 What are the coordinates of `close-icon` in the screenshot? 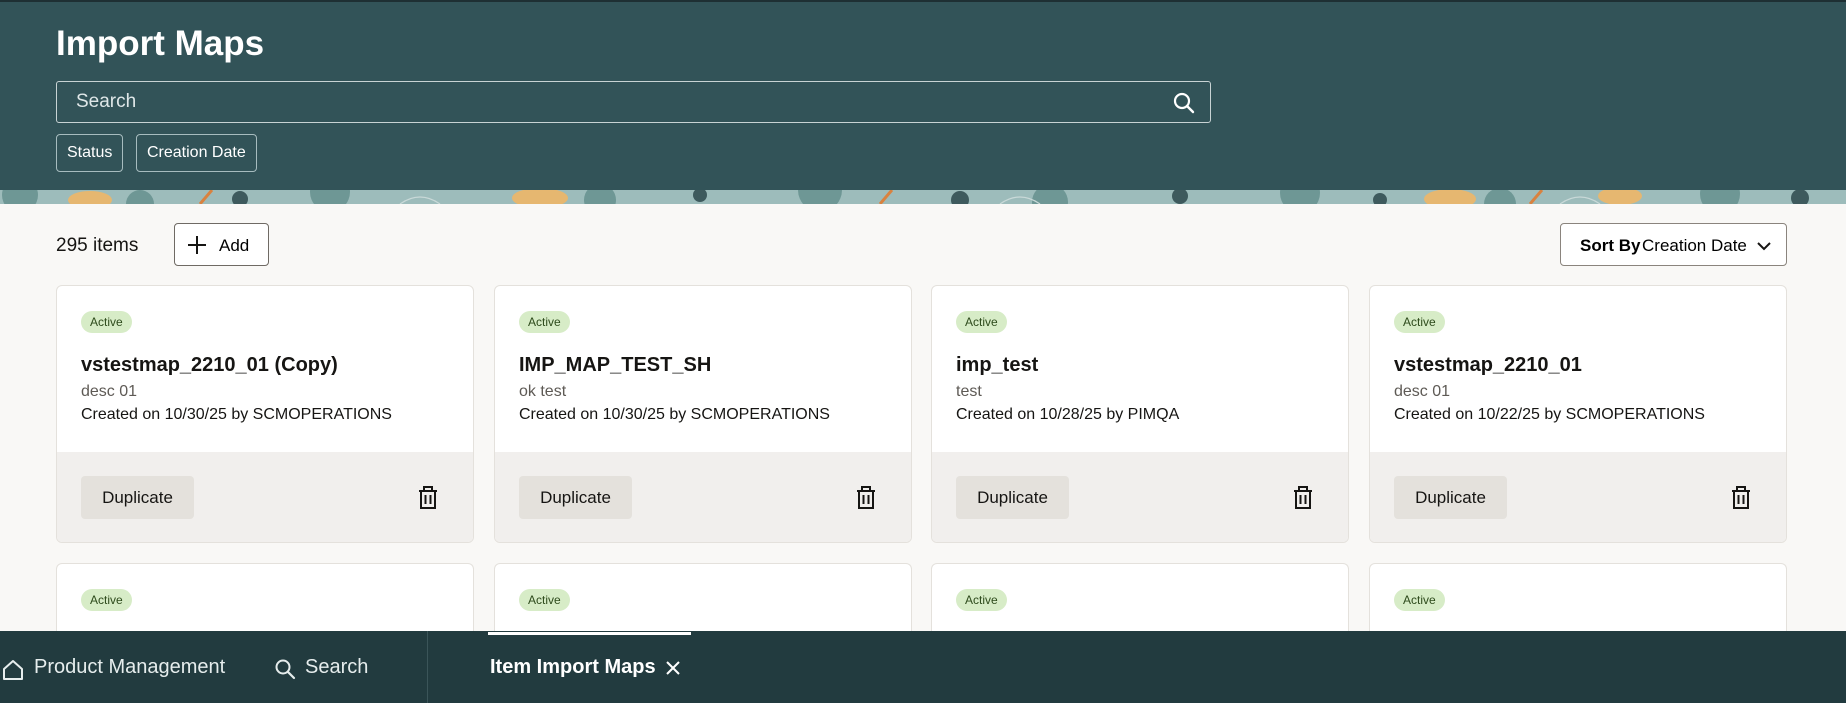 It's located at (673, 670).